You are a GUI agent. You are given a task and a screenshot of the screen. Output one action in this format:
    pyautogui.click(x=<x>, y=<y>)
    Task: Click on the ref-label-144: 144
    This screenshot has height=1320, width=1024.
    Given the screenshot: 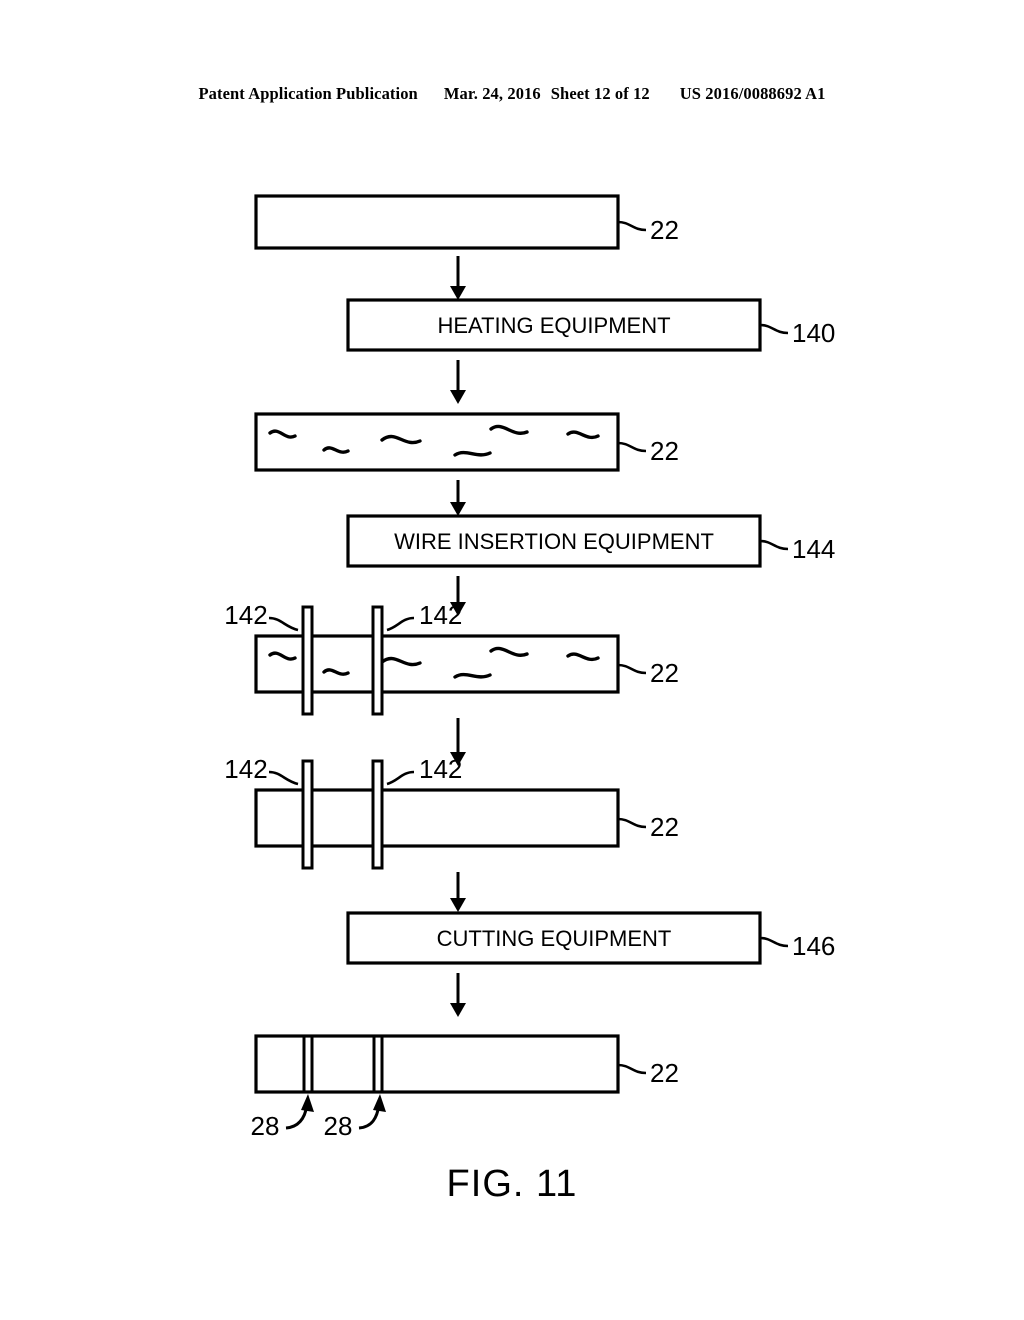 What is the action you would take?
    pyautogui.click(x=813, y=549)
    